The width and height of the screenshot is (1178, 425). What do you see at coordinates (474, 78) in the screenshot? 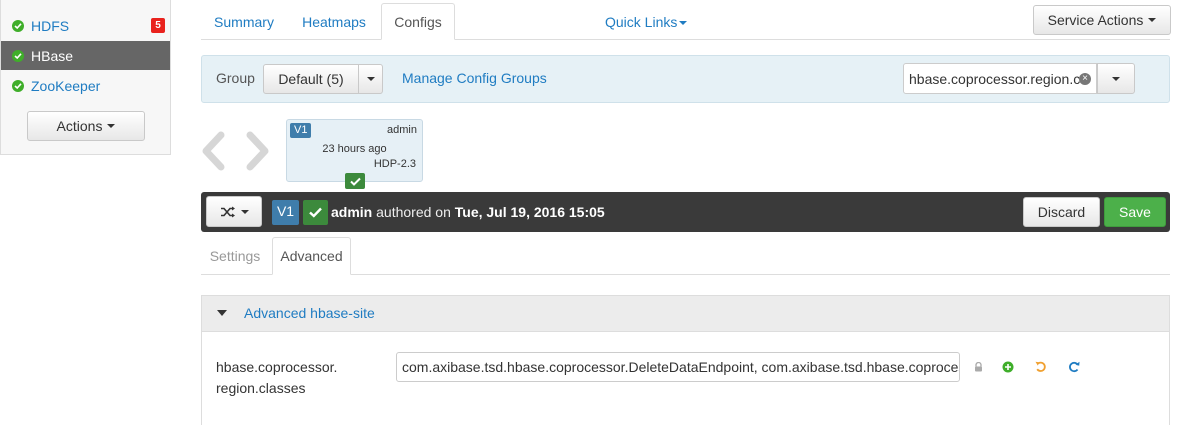
I see `manage-config-groups-link: Manage Config Groups` at bounding box center [474, 78].